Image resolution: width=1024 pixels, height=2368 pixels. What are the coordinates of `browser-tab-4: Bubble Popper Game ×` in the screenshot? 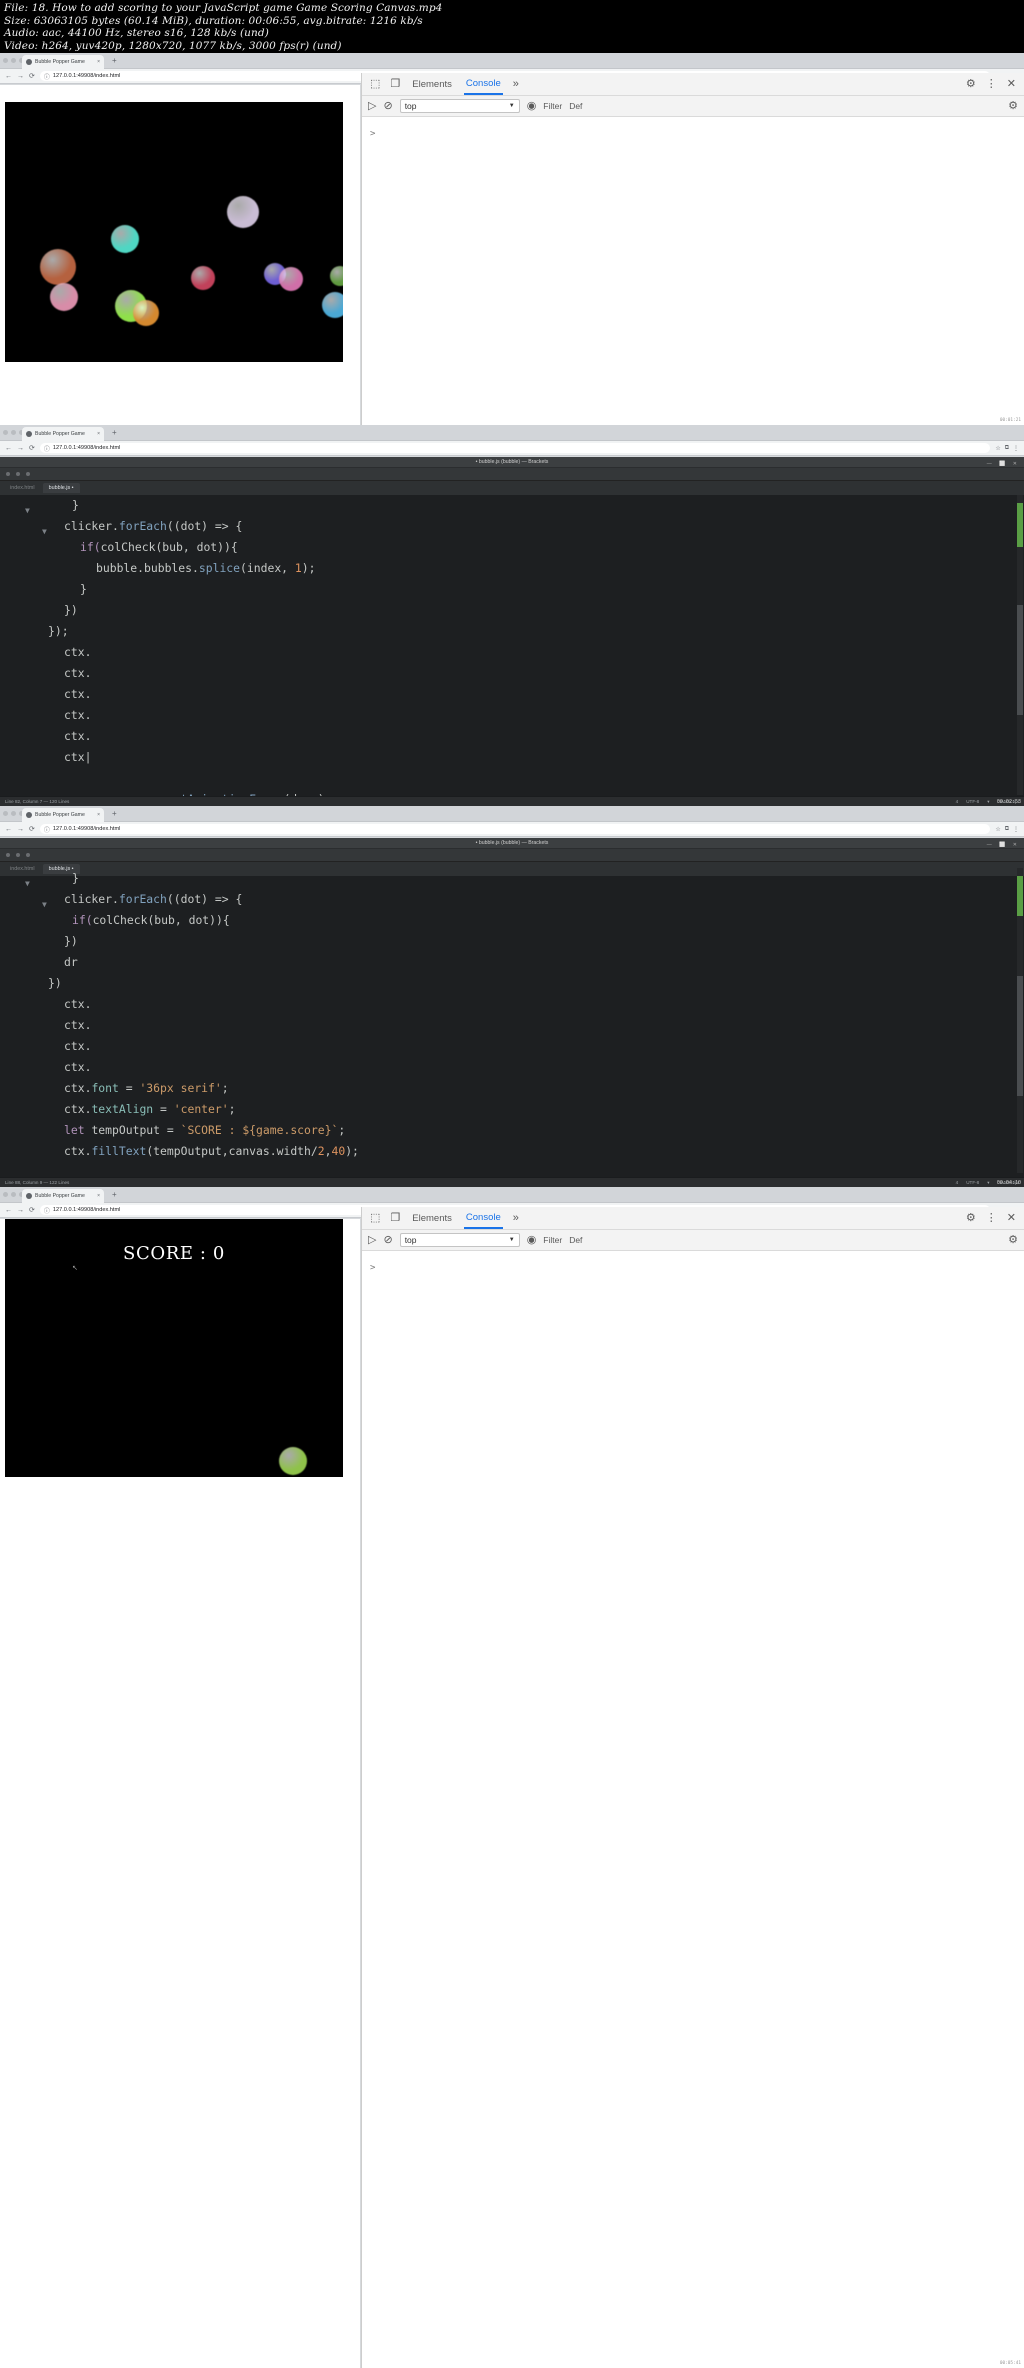 It's located at (63, 1196).